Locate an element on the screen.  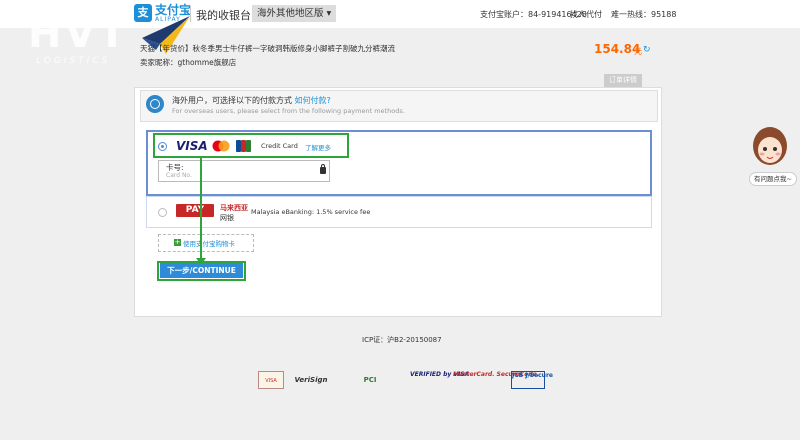
shopping-card-label: 使用支付宝购物卡 is located at coordinates (209, 244).